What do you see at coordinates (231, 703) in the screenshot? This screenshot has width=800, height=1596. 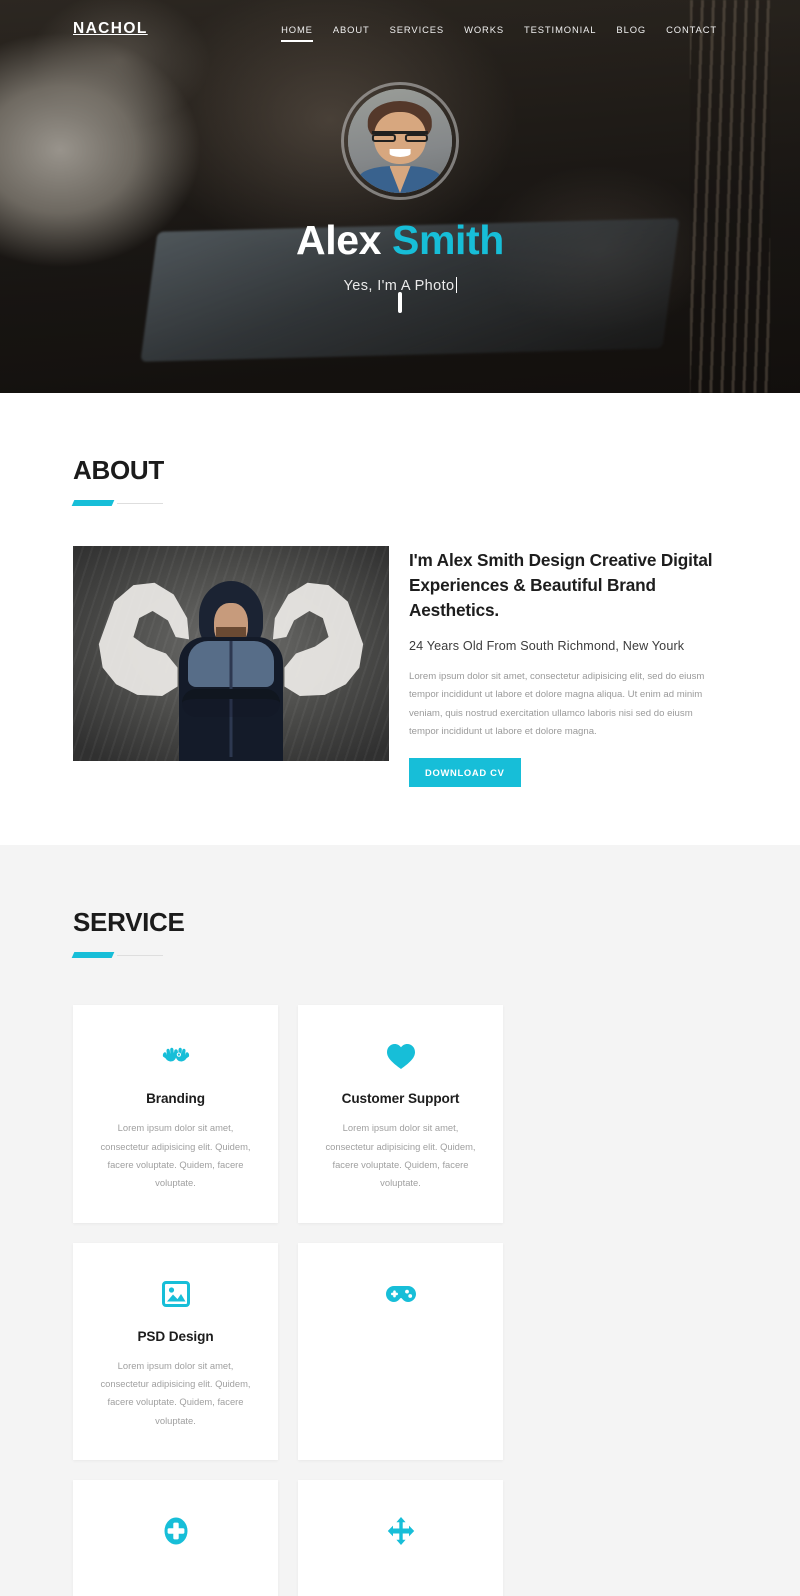 I see `about-image-crossed-arms` at bounding box center [231, 703].